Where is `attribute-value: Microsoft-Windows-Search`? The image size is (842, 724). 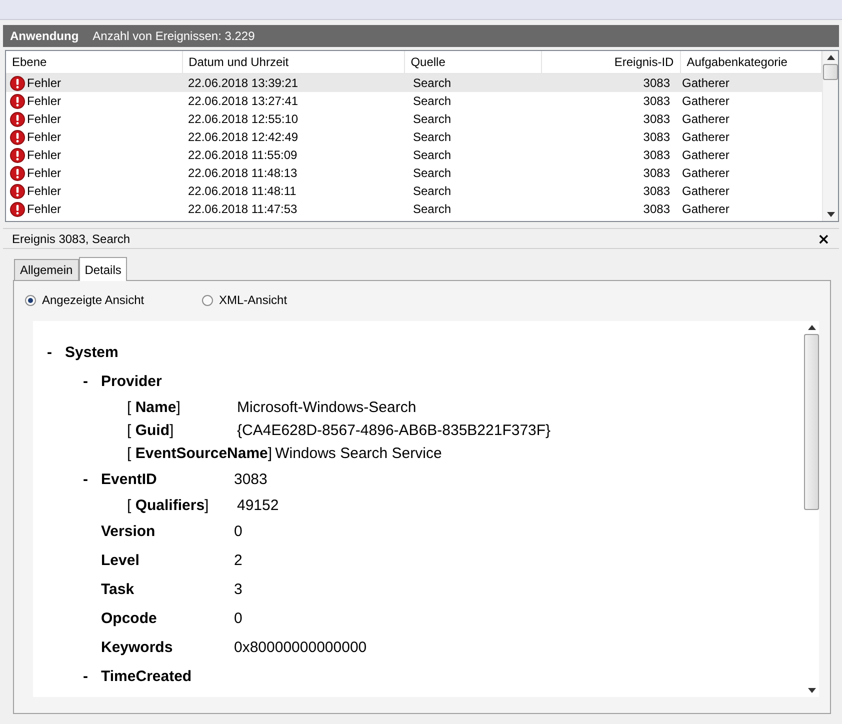
attribute-value: Microsoft-Windows-Search is located at coordinates (326, 407).